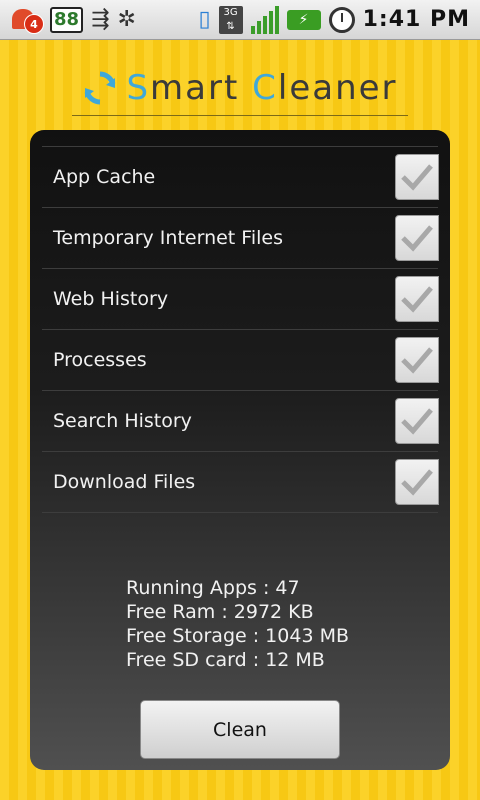  What do you see at coordinates (67, 19) in the screenshot?
I see `battery-percent-icon: 88` at bounding box center [67, 19].